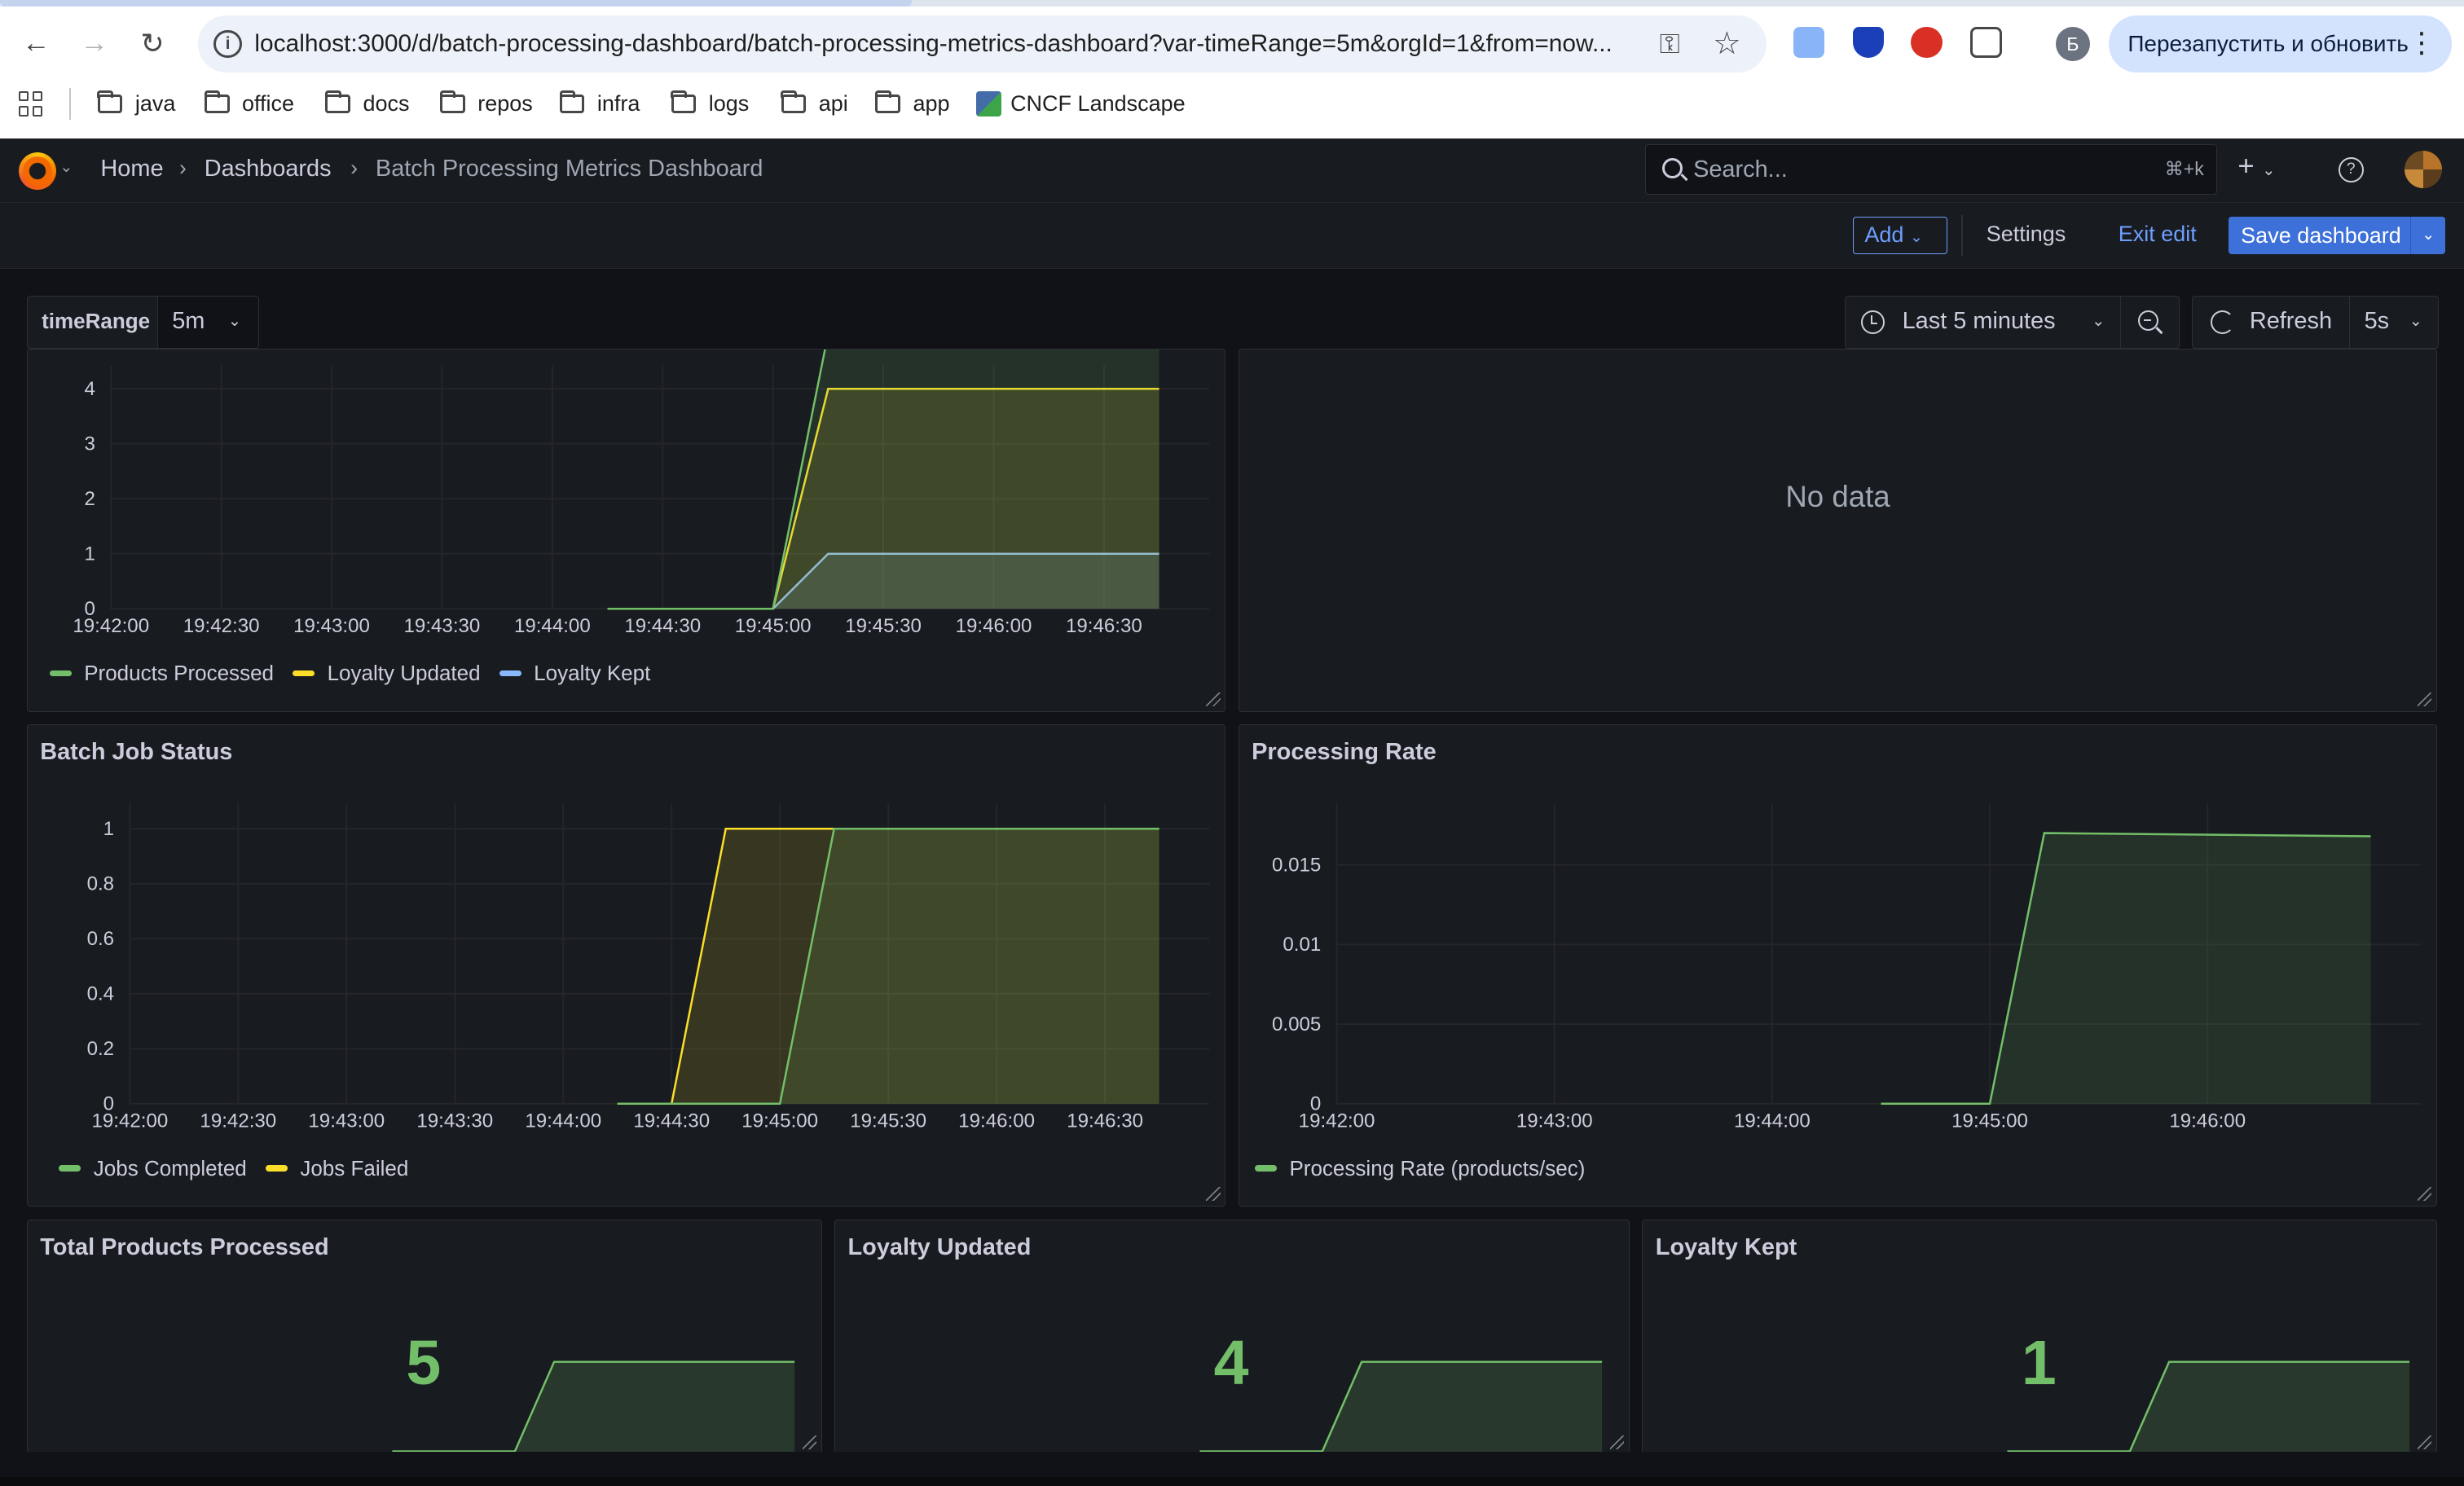 The image size is (2464, 1486). Describe the element at coordinates (2351, 169) in the screenshot. I see `help-icon: ?` at that location.